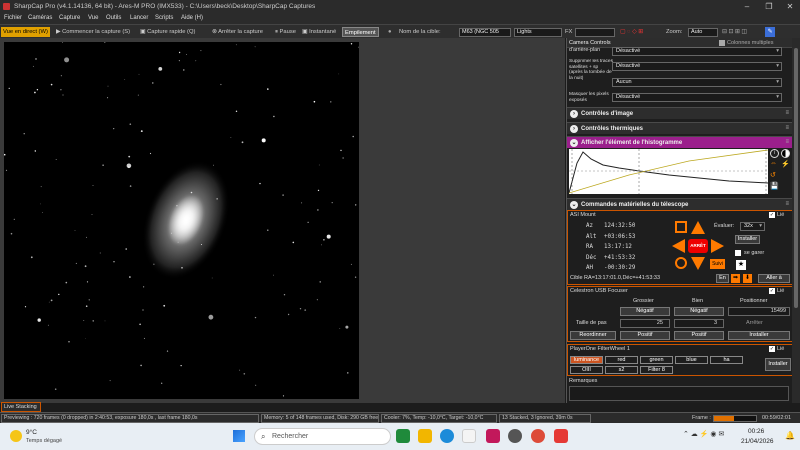  What do you see at coordinates (93, 18) in the screenshot?
I see `menu-vue: Vue` at bounding box center [93, 18].